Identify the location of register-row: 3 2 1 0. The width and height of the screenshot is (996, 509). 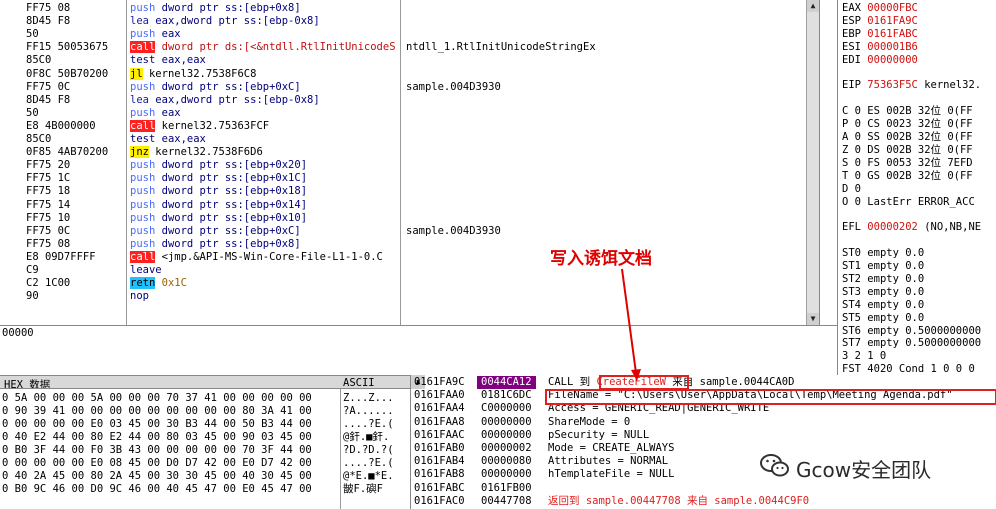
(864, 356).